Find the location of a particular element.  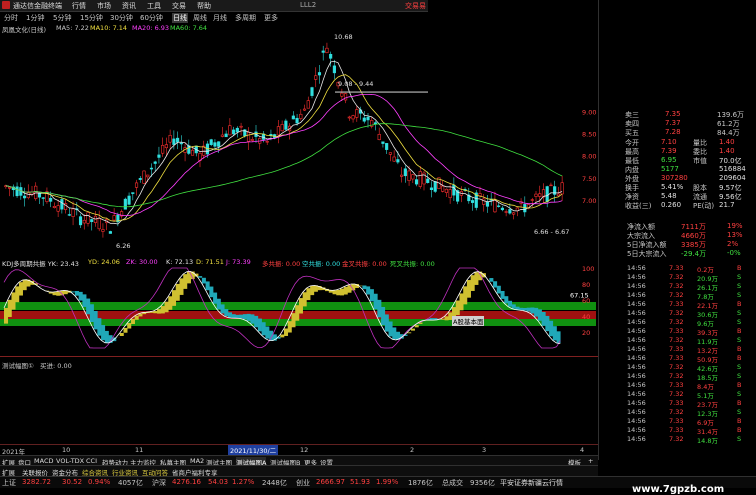

period-more: 更多 is located at coordinates (271, 18).